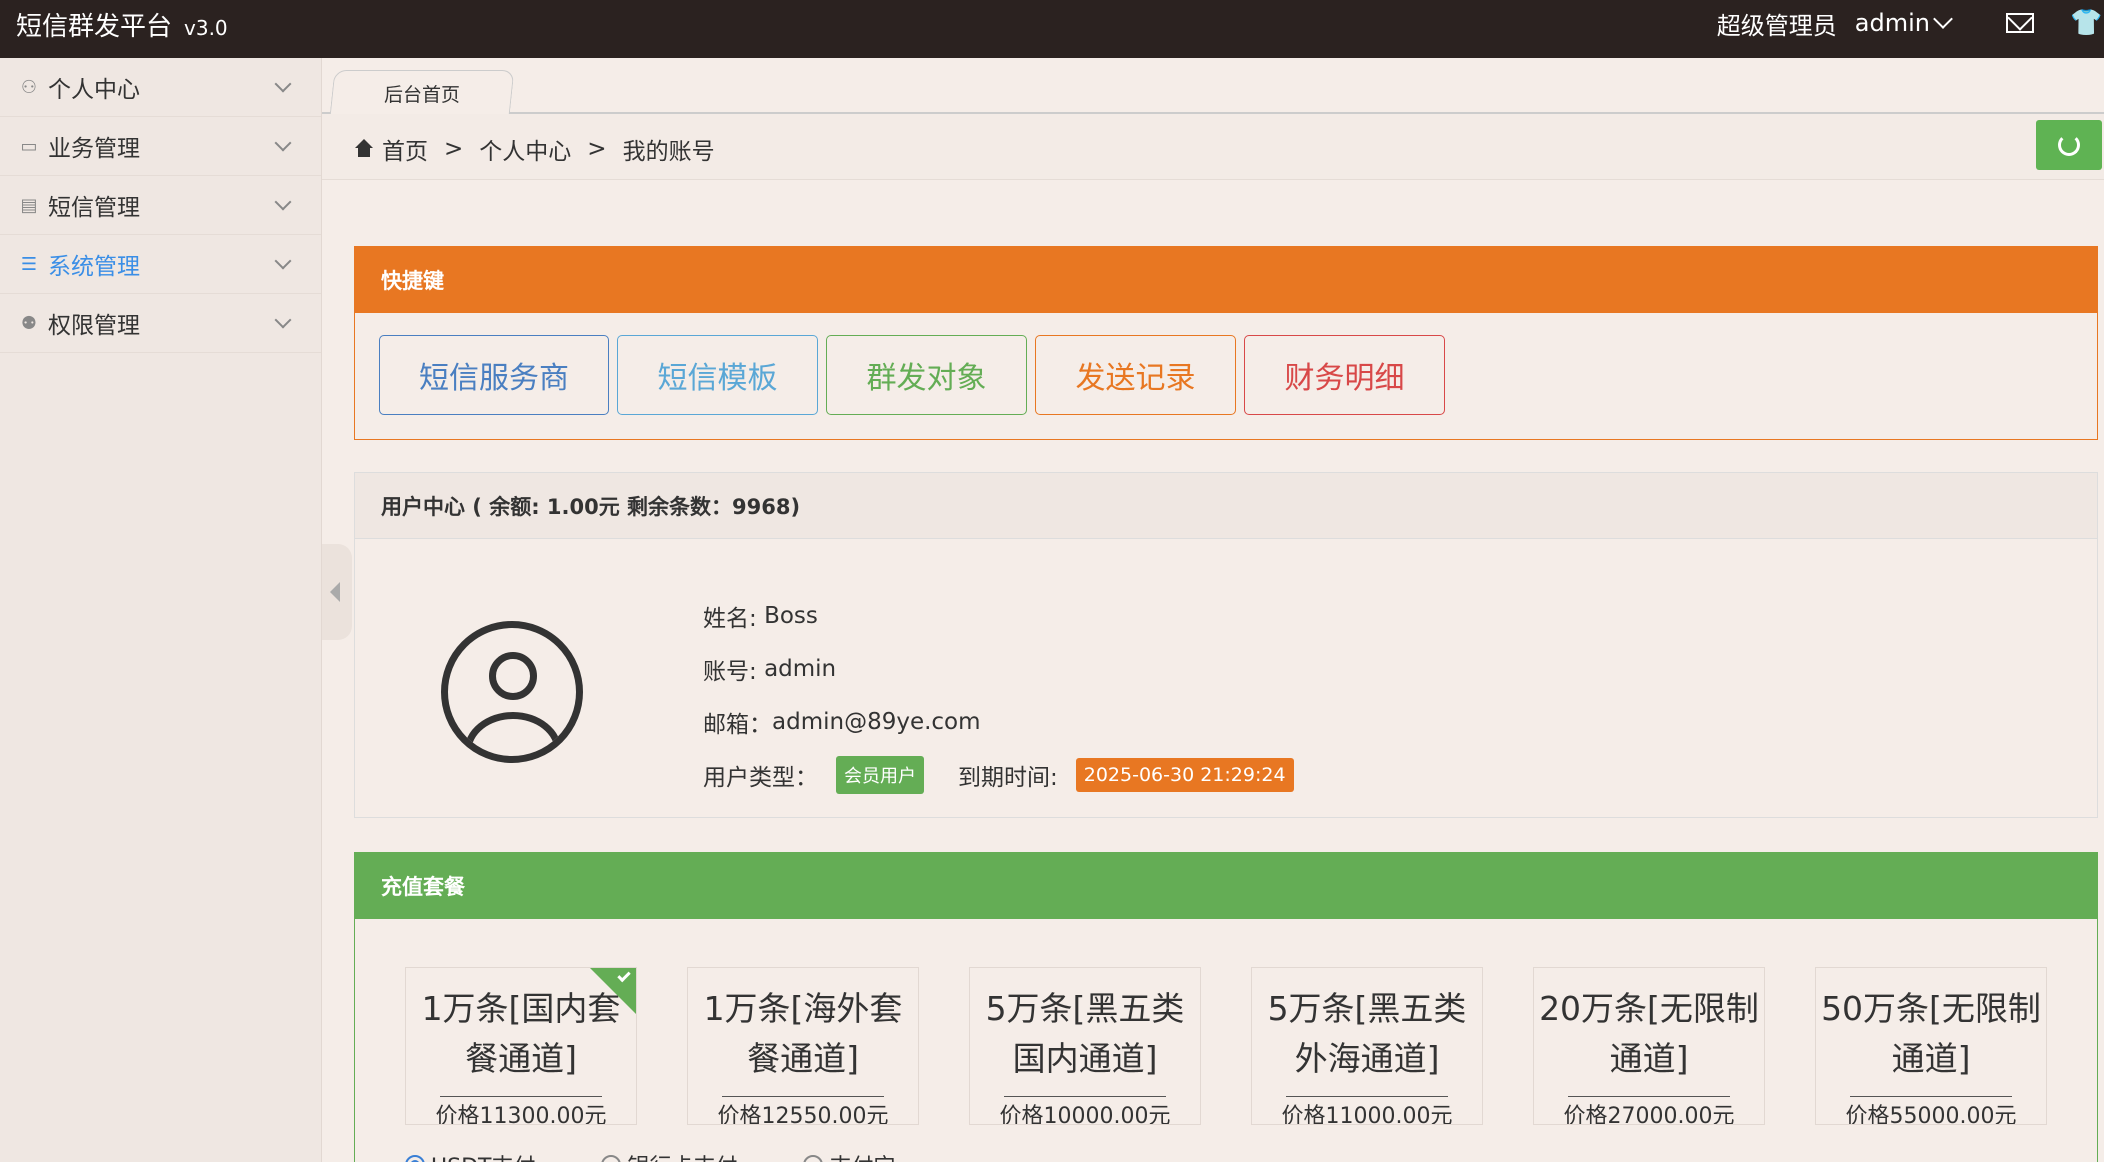 Image resolution: width=2104 pixels, height=1162 pixels. What do you see at coordinates (1367, 1033) in the screenshot?
I see `package-name: 5万条[黑五类外海通道]` at bounding box center [1367, 1033].